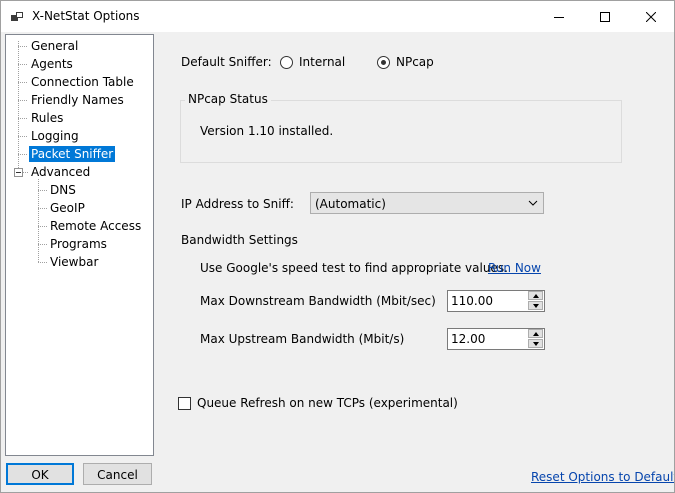 The height and width of the screenshot is (493, 675). I want to click on queue-refresh-checkbox, so click(184, 403).